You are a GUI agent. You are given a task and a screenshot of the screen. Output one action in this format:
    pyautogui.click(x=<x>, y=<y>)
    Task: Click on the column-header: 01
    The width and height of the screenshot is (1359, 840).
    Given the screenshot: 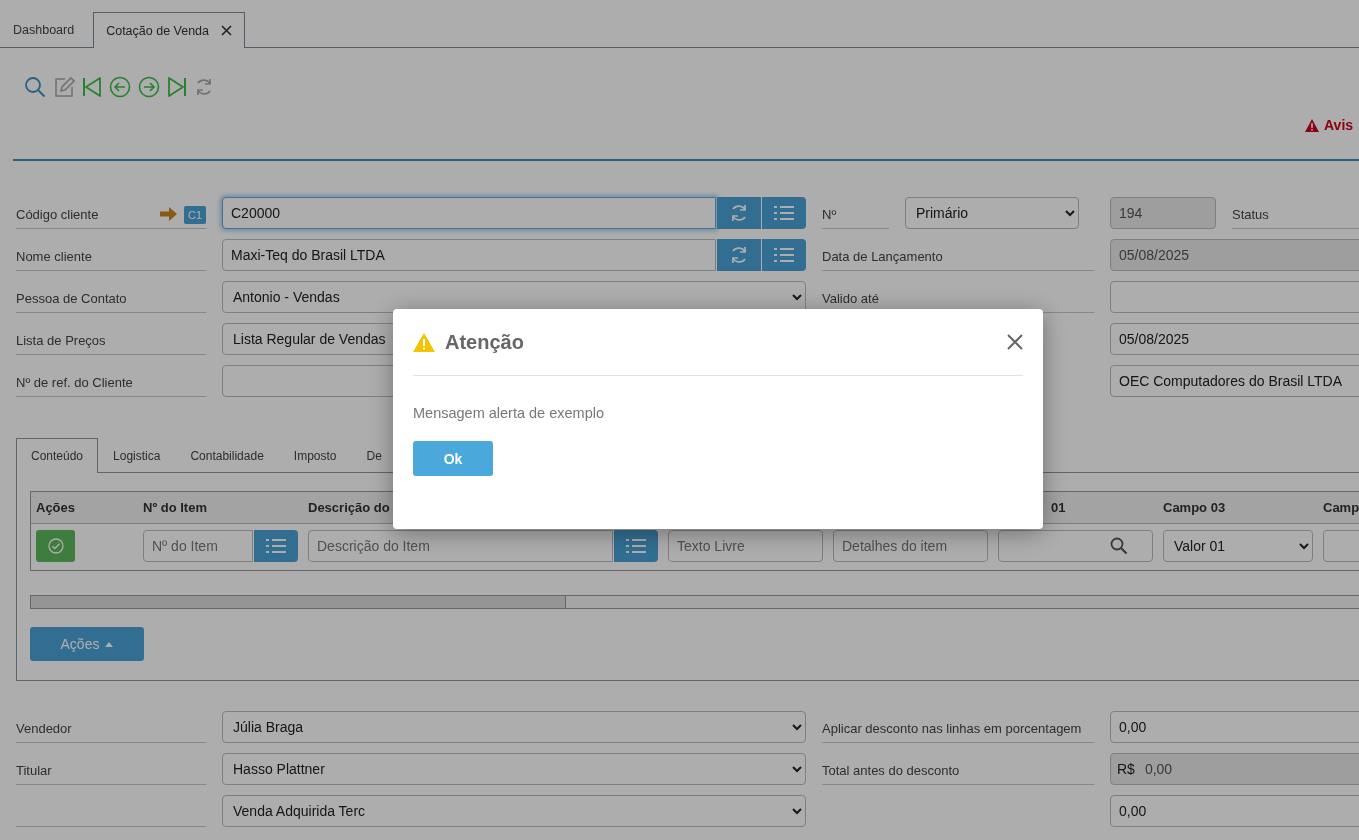 What is the action you would take?
    pyautogui.click(x=1058, y=507)
    